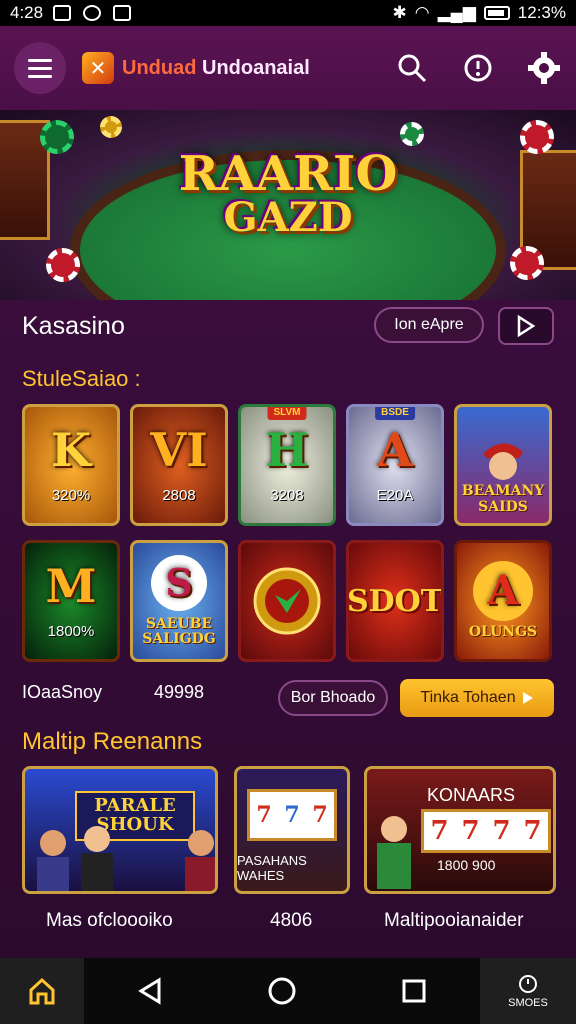  Describe the element at coordinates (480, 13) in the screenshot. I see `status-right: ✱ ◠ ▂▄▆ 12:3%` at that location.